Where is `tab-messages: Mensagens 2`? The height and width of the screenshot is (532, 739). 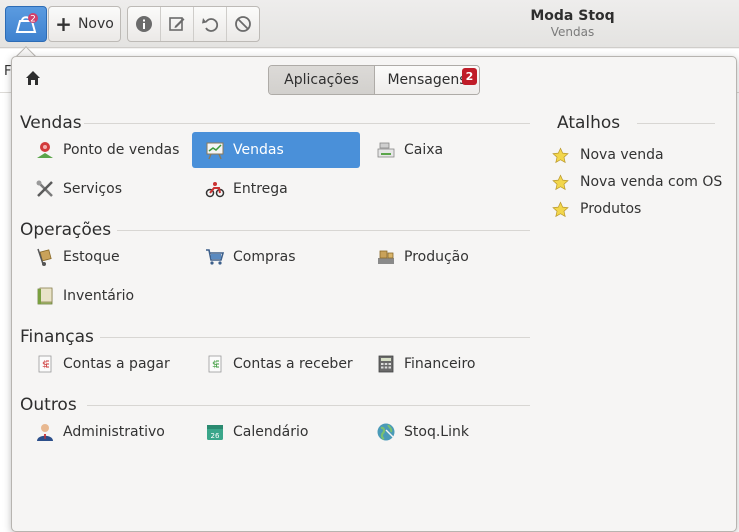
tab-messages: Mensagens 2 is located at coordinates (427, 80).